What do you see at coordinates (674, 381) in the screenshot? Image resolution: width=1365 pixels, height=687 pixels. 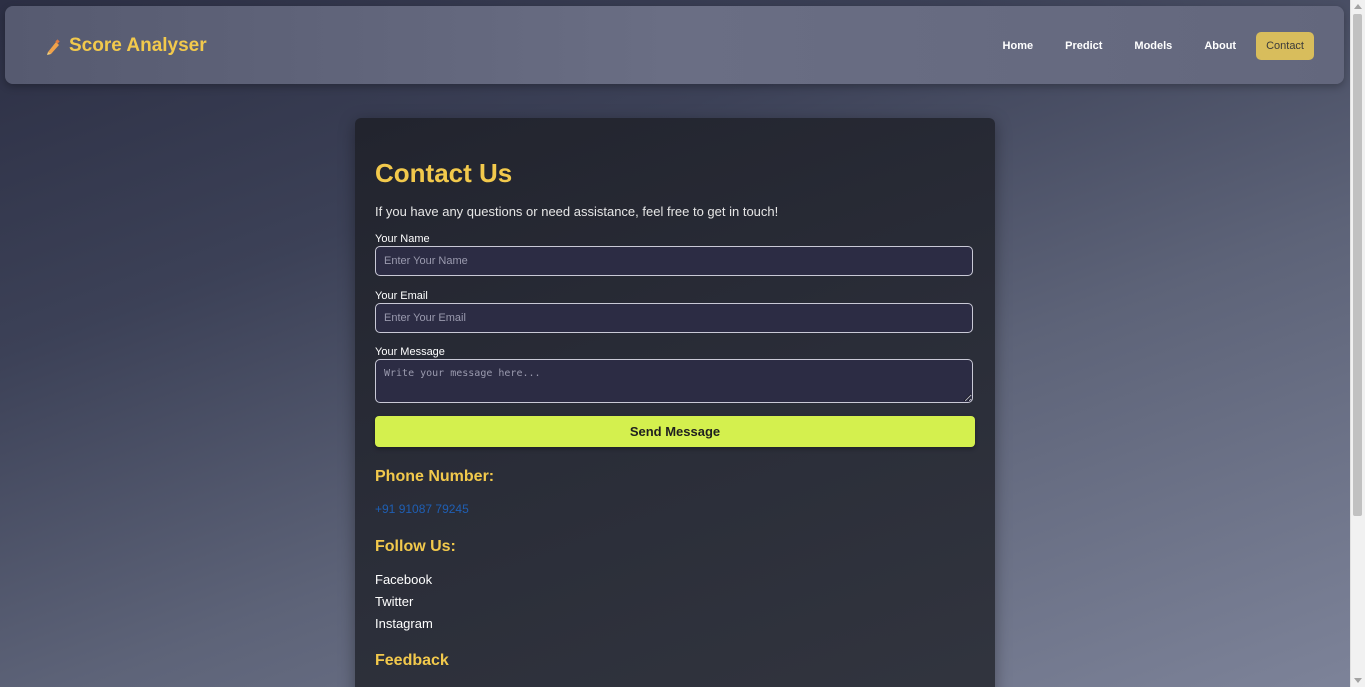 I see `message-textarea` at bounding box center [674, 381].